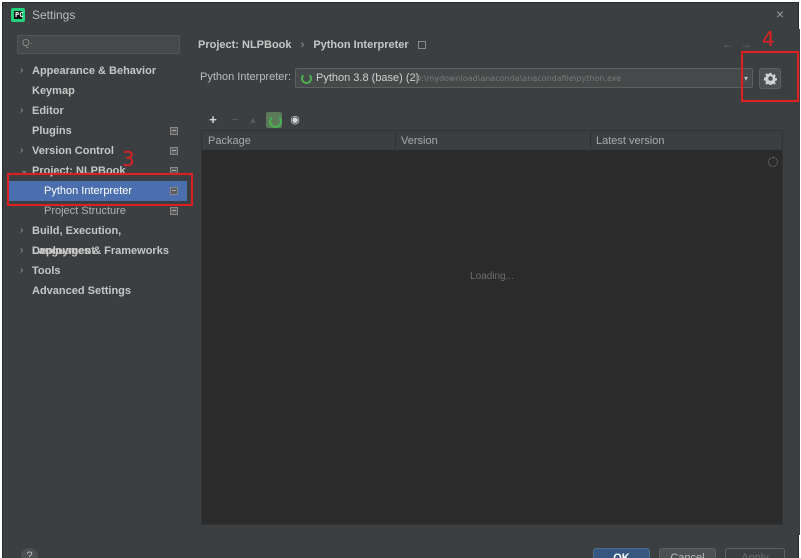 Image resolution: width=801 pixels, height=558 pixels. I want to click on sidebar-item-advanced-settings: Advanced Settings, so click(97, 291).